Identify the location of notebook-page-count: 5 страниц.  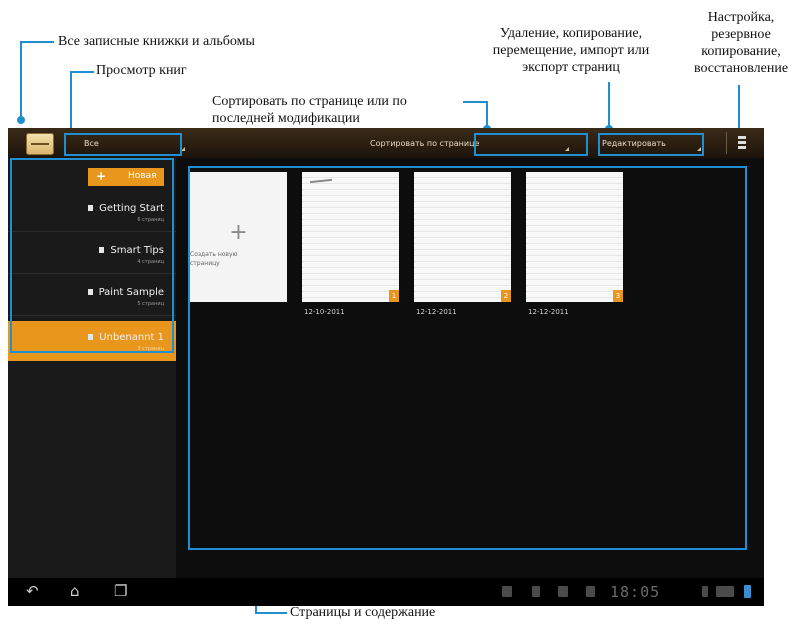
(150, 304).